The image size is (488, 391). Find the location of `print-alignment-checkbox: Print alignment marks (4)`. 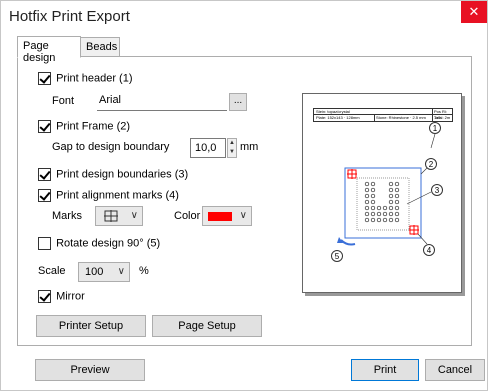

print-alignment-checkbox: Print alignment marks (4) is located at coordinates (108, 197).